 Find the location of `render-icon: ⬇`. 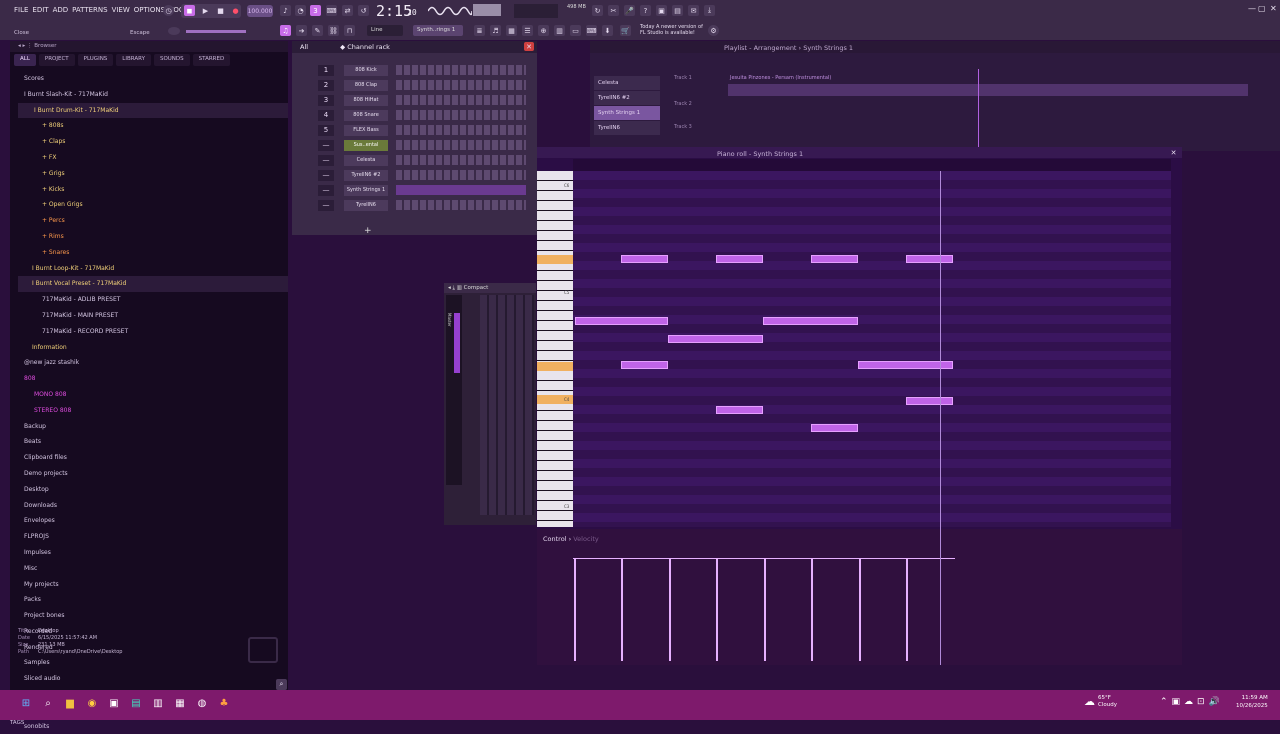

render-icon: ⬇ is located at coordinates (607, 30).